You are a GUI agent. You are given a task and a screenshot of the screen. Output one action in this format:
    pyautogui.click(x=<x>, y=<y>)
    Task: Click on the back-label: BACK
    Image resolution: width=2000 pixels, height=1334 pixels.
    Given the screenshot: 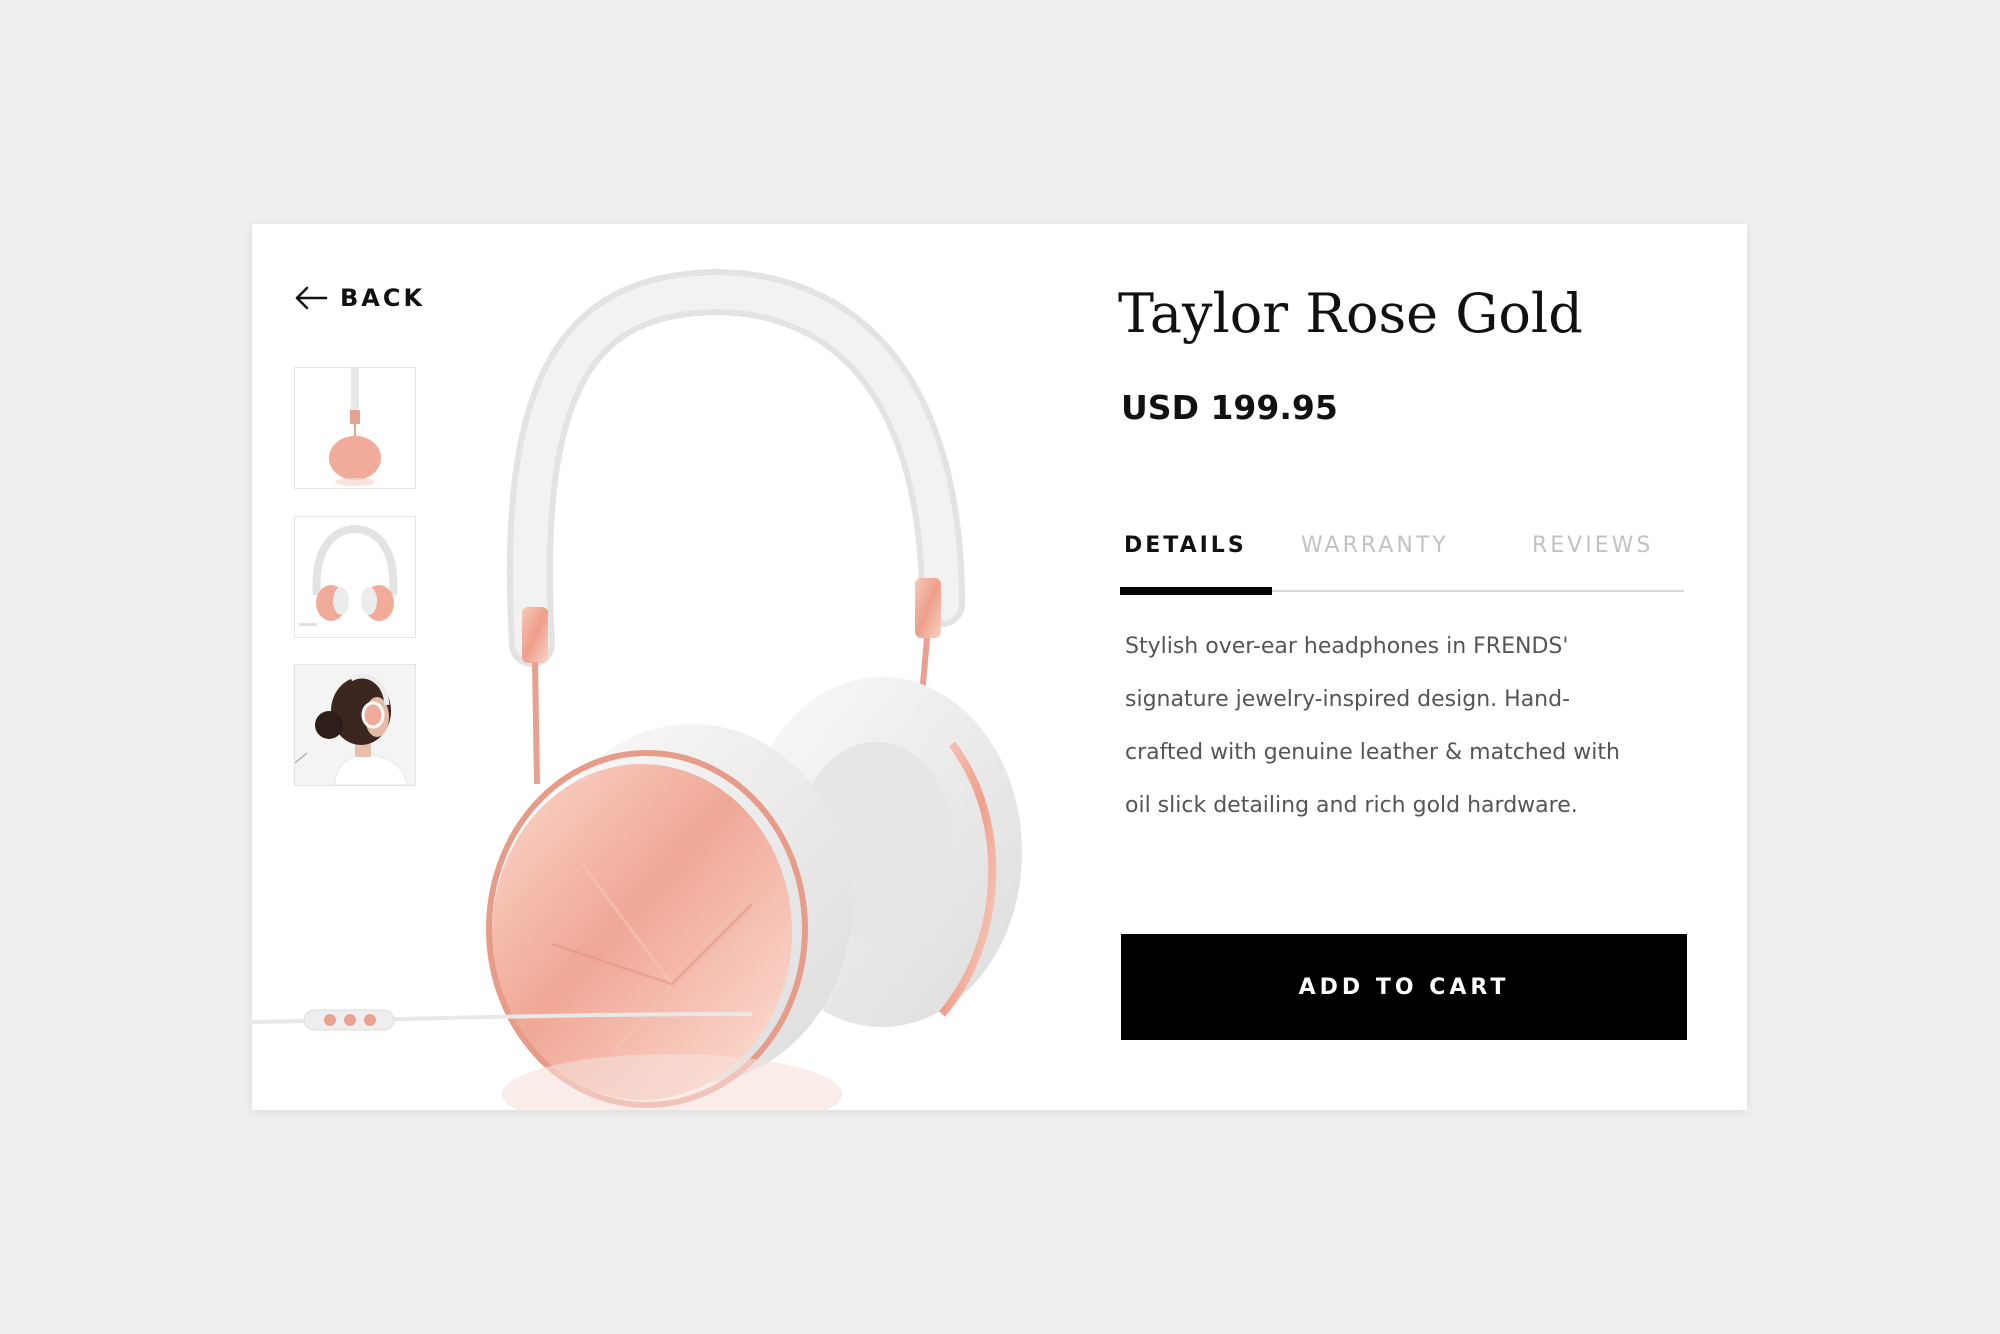 What is the action you would take?
    pyautogui.click(x=383, y=298)
    